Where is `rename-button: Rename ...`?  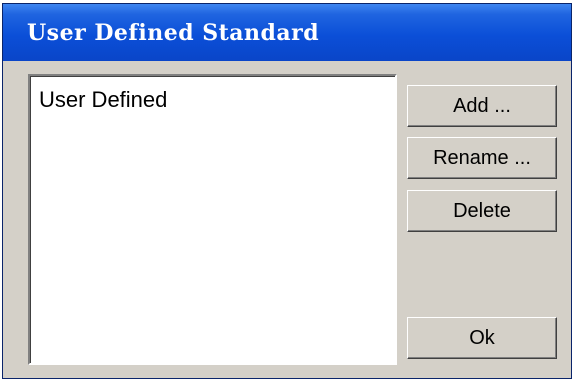 rename-button: Rename ... is located at coordinates (482, 158).